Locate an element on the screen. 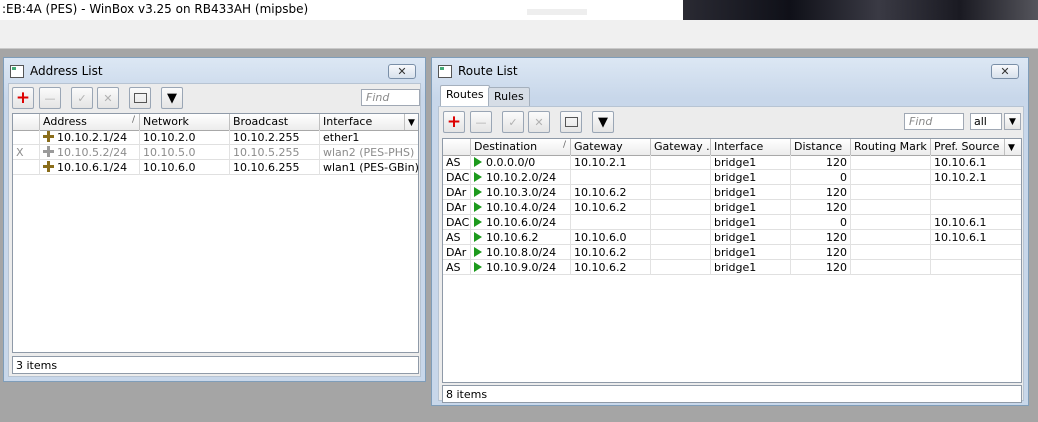  cell-pref-source is located at coordinates (976, 207).